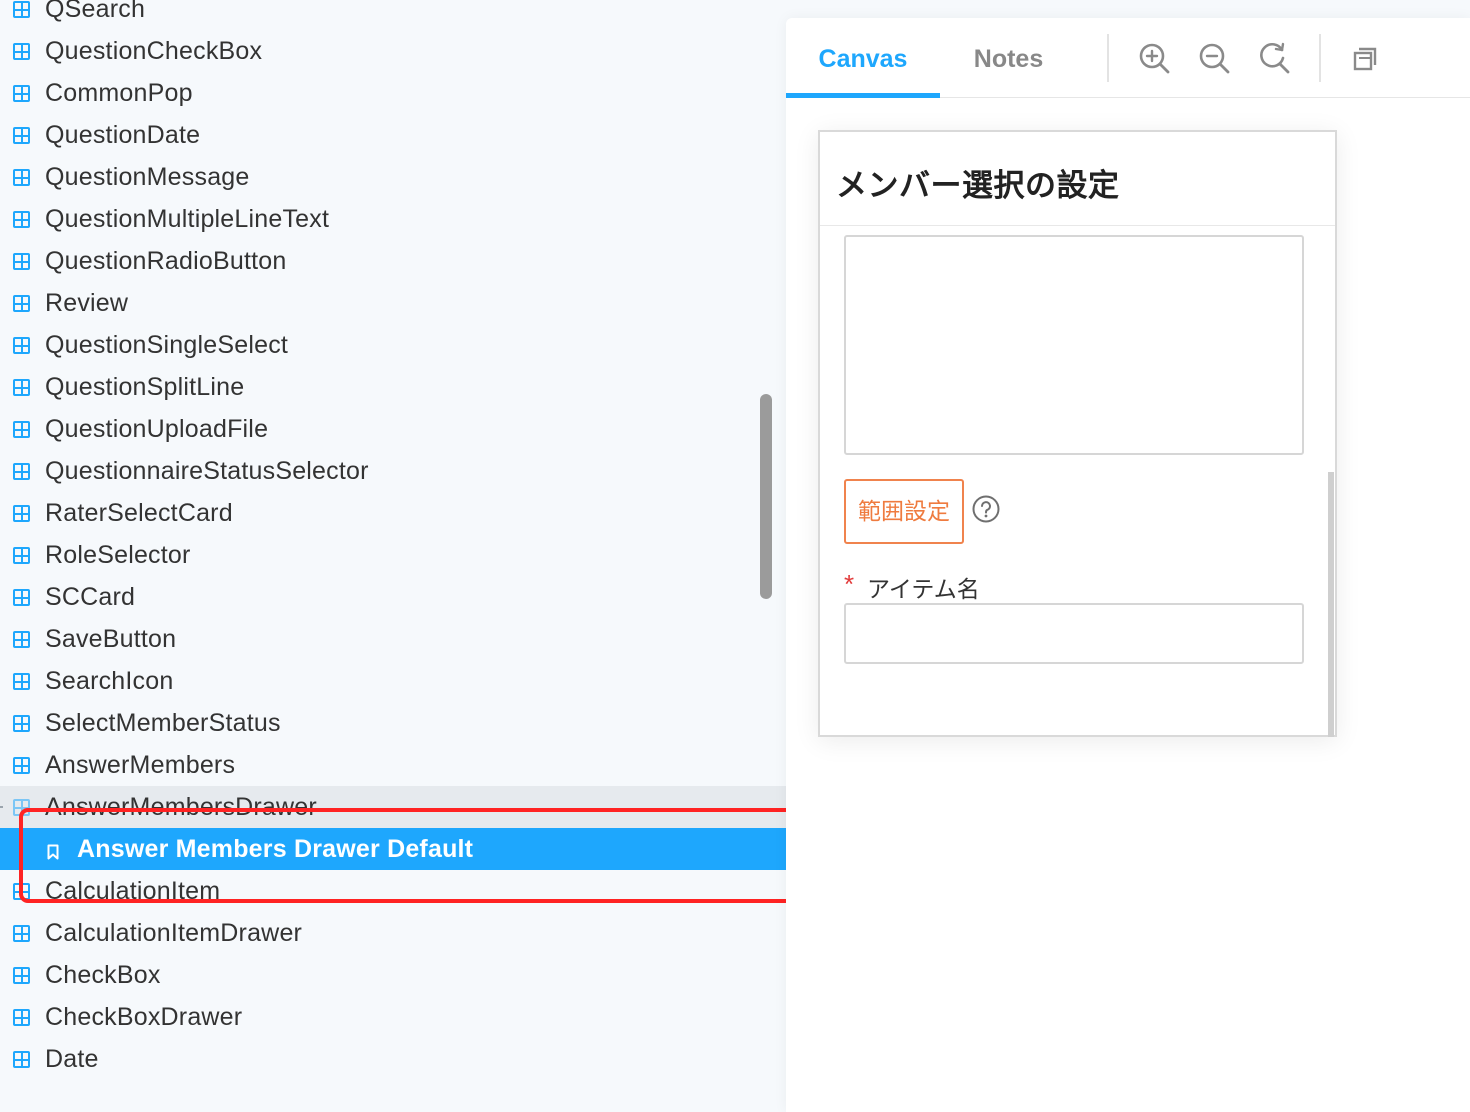 This screenshot has width=1470, height=1112. Describe the element at coordinates (393, 429) in the screenshot. I see `sidebar-component-item: QuestionUploadFile` at that location.